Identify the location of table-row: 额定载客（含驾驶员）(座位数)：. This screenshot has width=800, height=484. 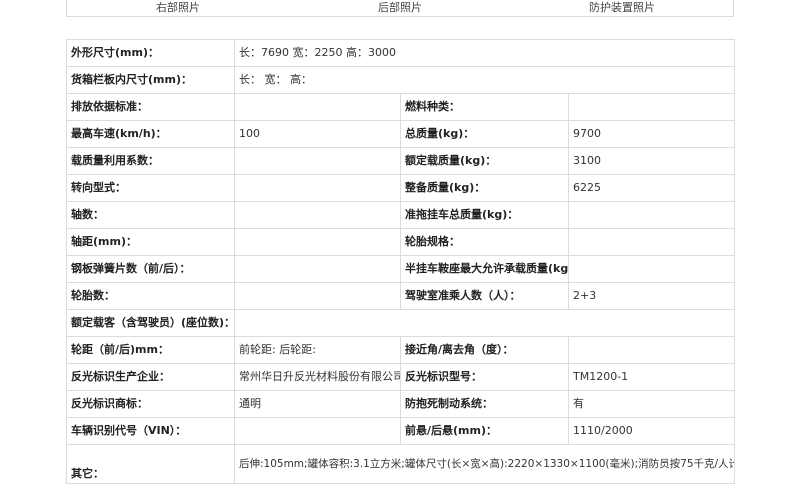
(400, 323).